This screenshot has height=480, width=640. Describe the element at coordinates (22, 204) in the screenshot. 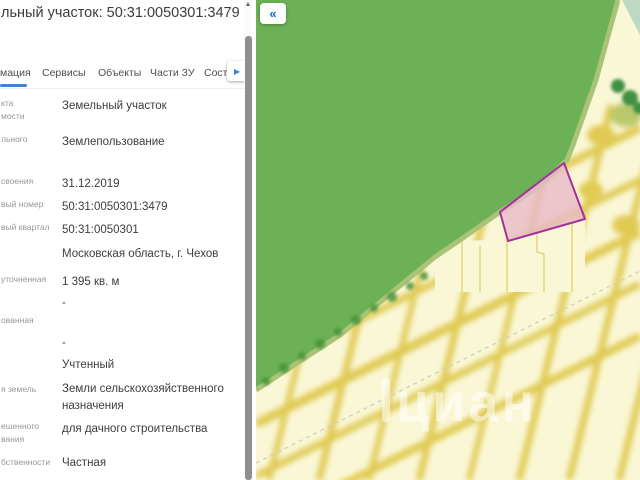

I see `field-label-cadastral-number: вый номер` at that location.